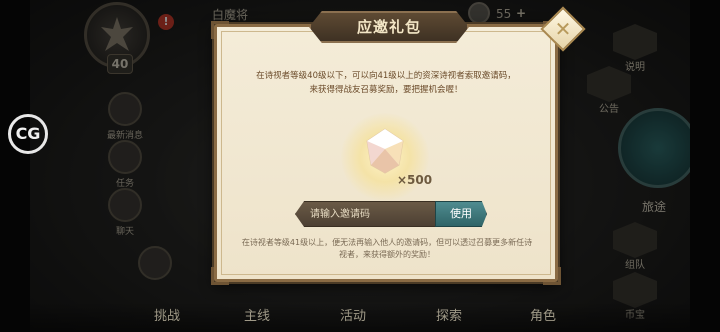  What do you see at coordinates (386, 76) in the screenshot?
I see `description-line: 在诗视者等级40级以下，可以向41级以上的资深诗视者索取邀请码，` at bounding box center [386, 76].